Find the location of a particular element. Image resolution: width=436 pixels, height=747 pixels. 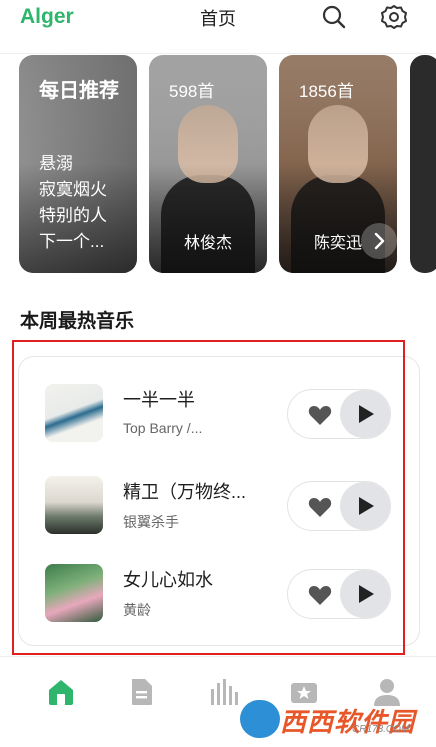

next-arrow-button is located at coordinates (379, 241).